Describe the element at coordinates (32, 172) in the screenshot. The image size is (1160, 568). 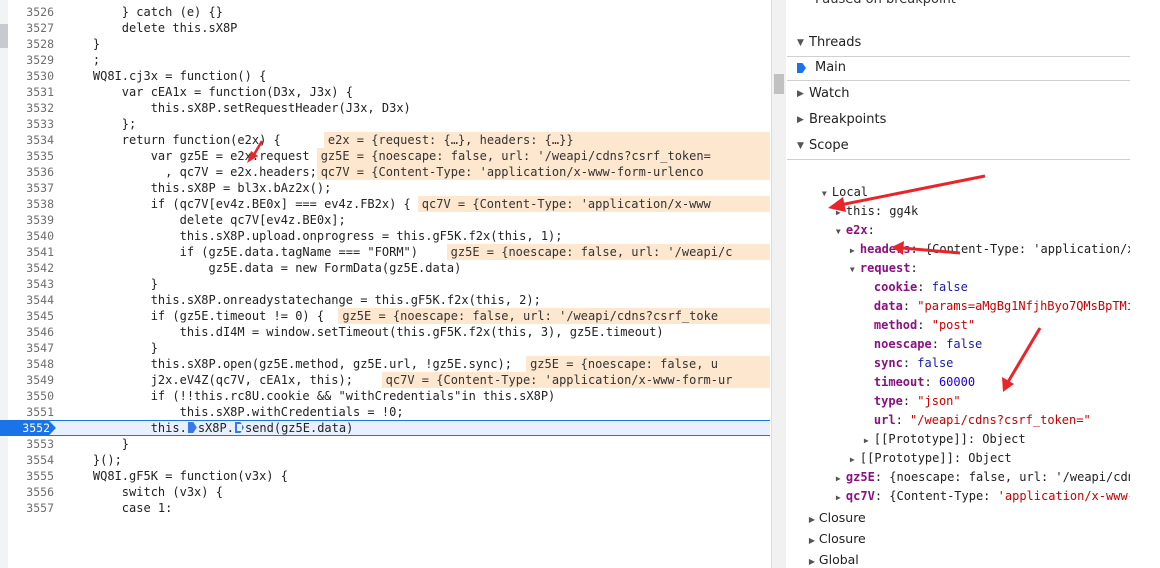
I see `line-number: 3536` at that location.